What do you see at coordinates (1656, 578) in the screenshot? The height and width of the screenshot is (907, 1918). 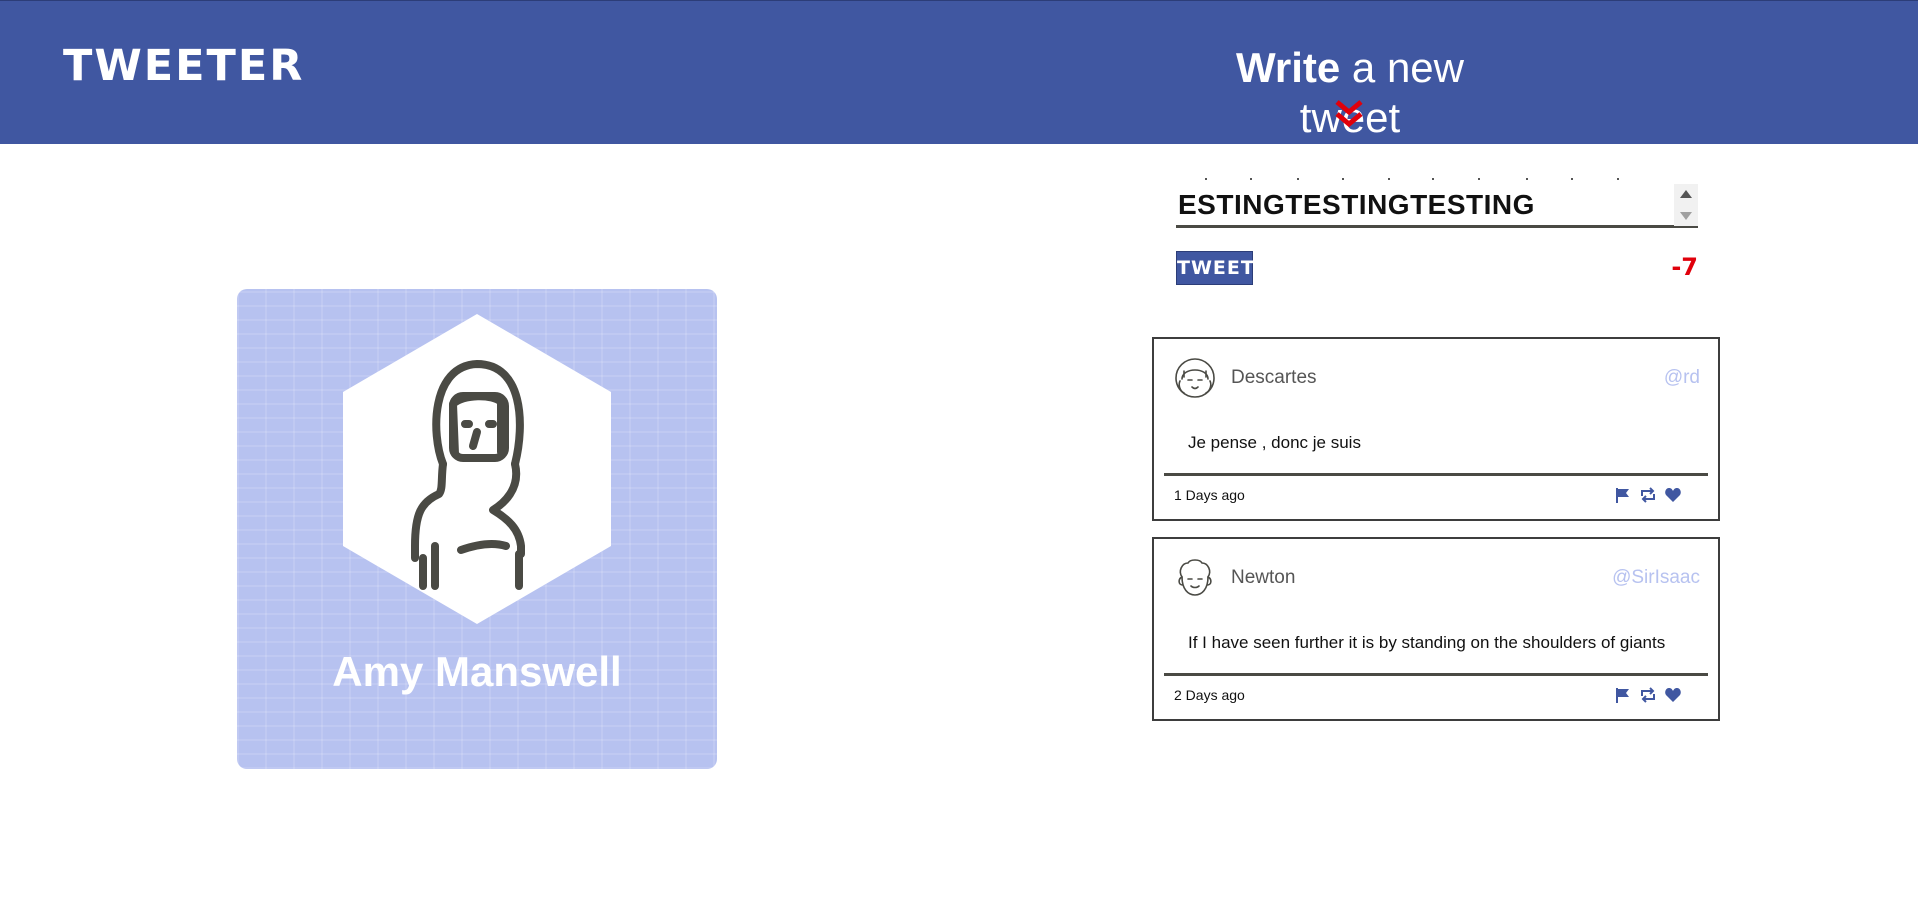 I see `tweet-author-handle: @SirIsaac` at bounding box center [1656, 578].